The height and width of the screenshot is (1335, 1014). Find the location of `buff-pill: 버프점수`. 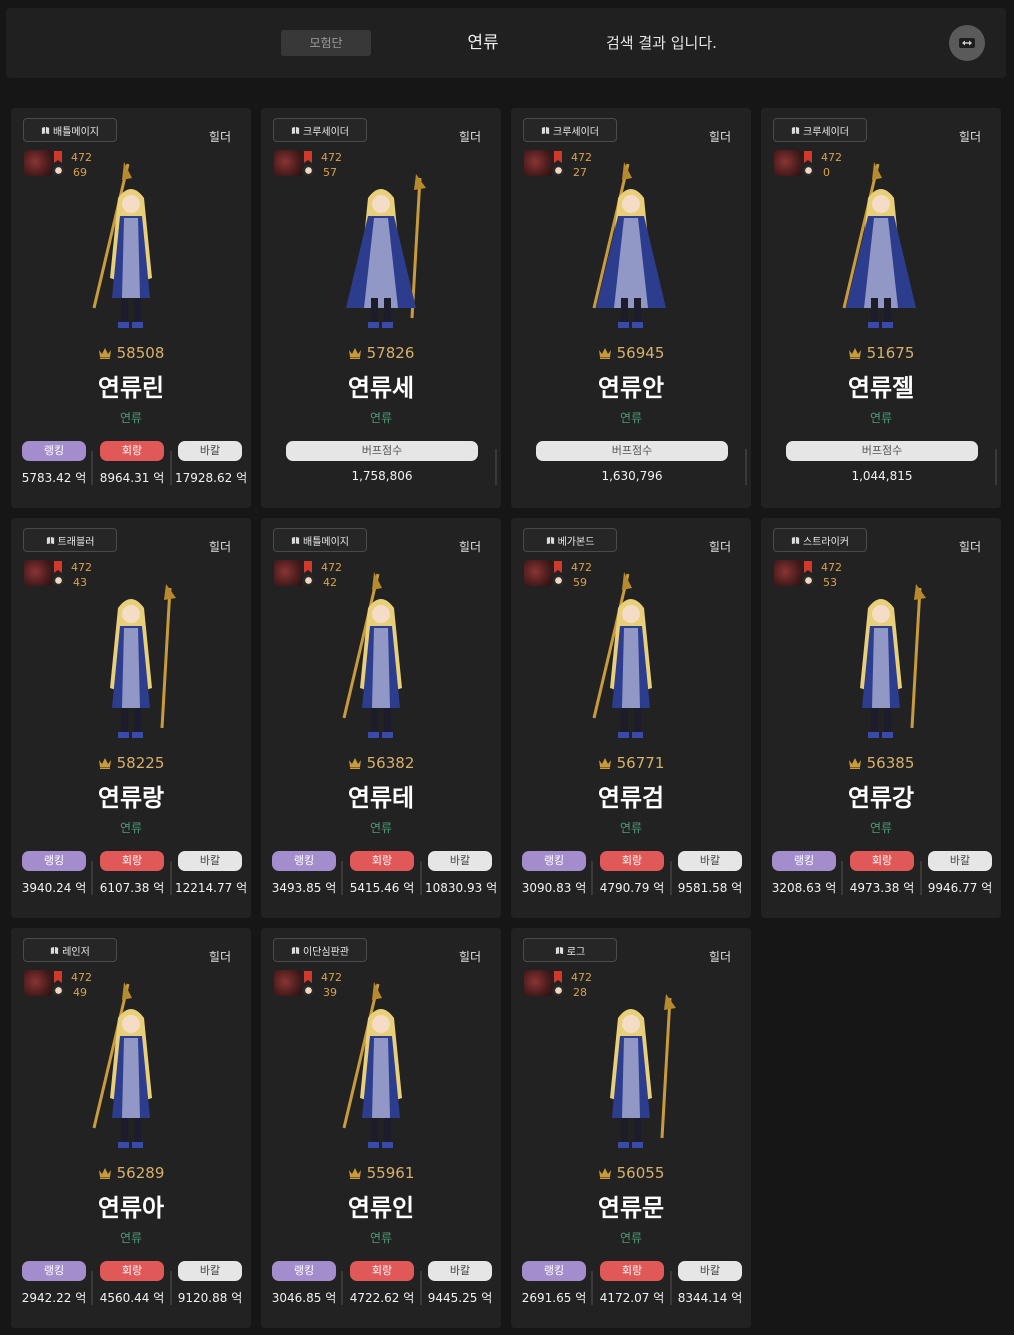

buff-pill: 버프점수 is located at coordinates (382, 451).